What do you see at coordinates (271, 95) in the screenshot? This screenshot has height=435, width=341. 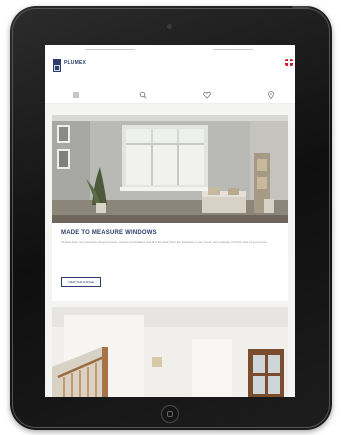 I see `location-icon` at bounding box center [271, 95].